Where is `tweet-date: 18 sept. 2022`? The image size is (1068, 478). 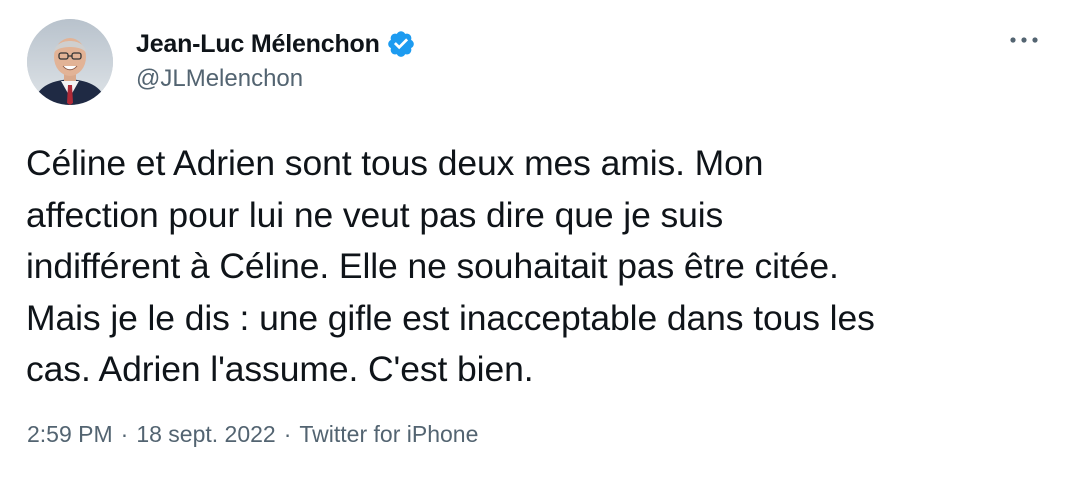 tweet-date: 18 sept. 2022 is located at coordinates (205, 434).